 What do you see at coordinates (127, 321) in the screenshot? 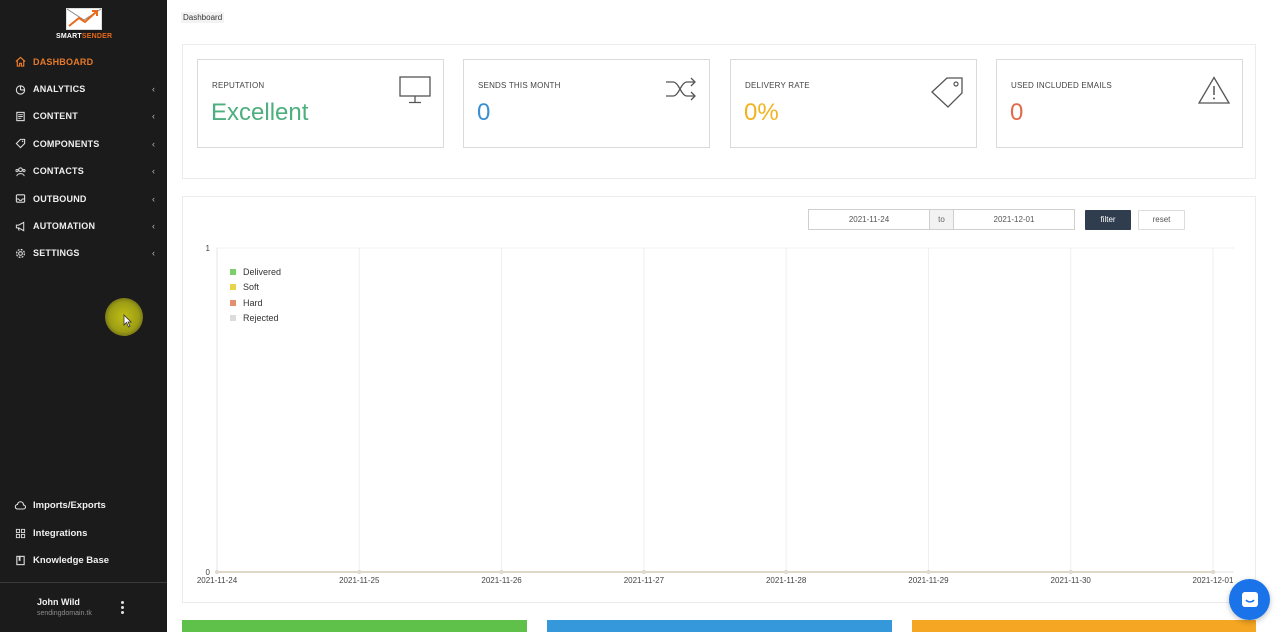
I see `mouse-cursor-icon` at bounding box center [127, 321].